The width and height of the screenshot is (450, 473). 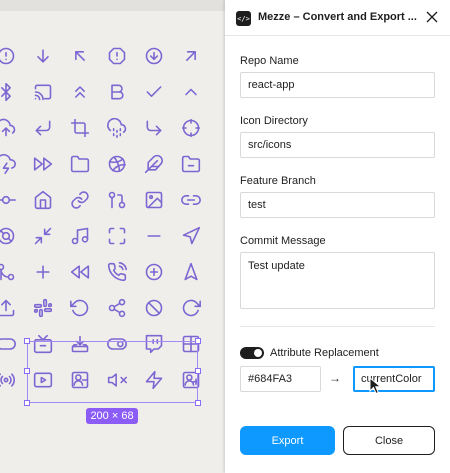 What do you see at coordinates (198, 341) in the screenshot?
I see `resize-handle-top-right` at bounding box center [198, 341].